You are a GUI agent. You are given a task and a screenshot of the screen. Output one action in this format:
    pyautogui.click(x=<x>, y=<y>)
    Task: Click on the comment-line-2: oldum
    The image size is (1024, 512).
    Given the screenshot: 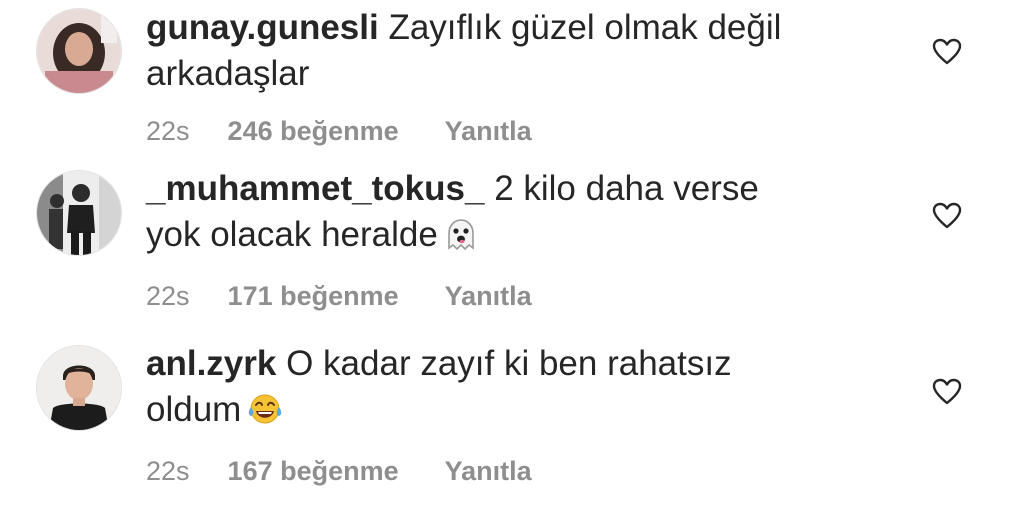 What is the action you would take?
    pyautogui.click(x=526, y=413)
    